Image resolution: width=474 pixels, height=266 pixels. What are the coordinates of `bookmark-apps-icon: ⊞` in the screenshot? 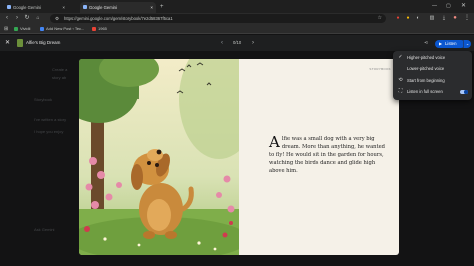 It's located at (6, 29).